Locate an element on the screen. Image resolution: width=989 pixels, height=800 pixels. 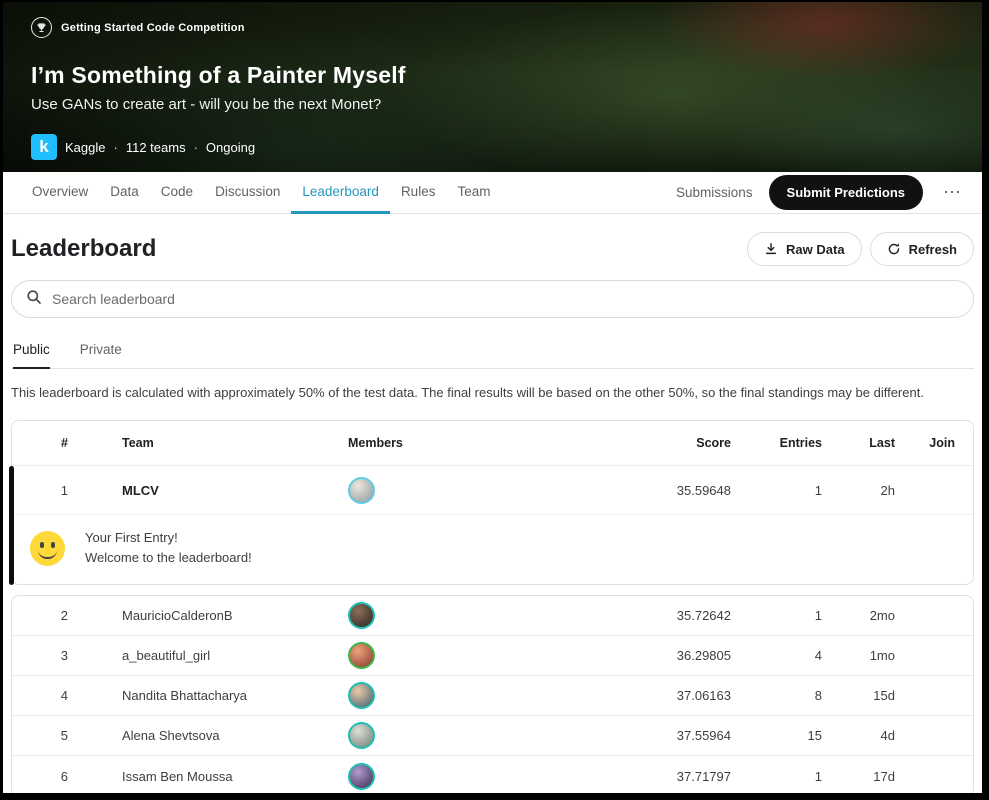
competition-team-count: 112 teams is located at coordinates (155, 147).